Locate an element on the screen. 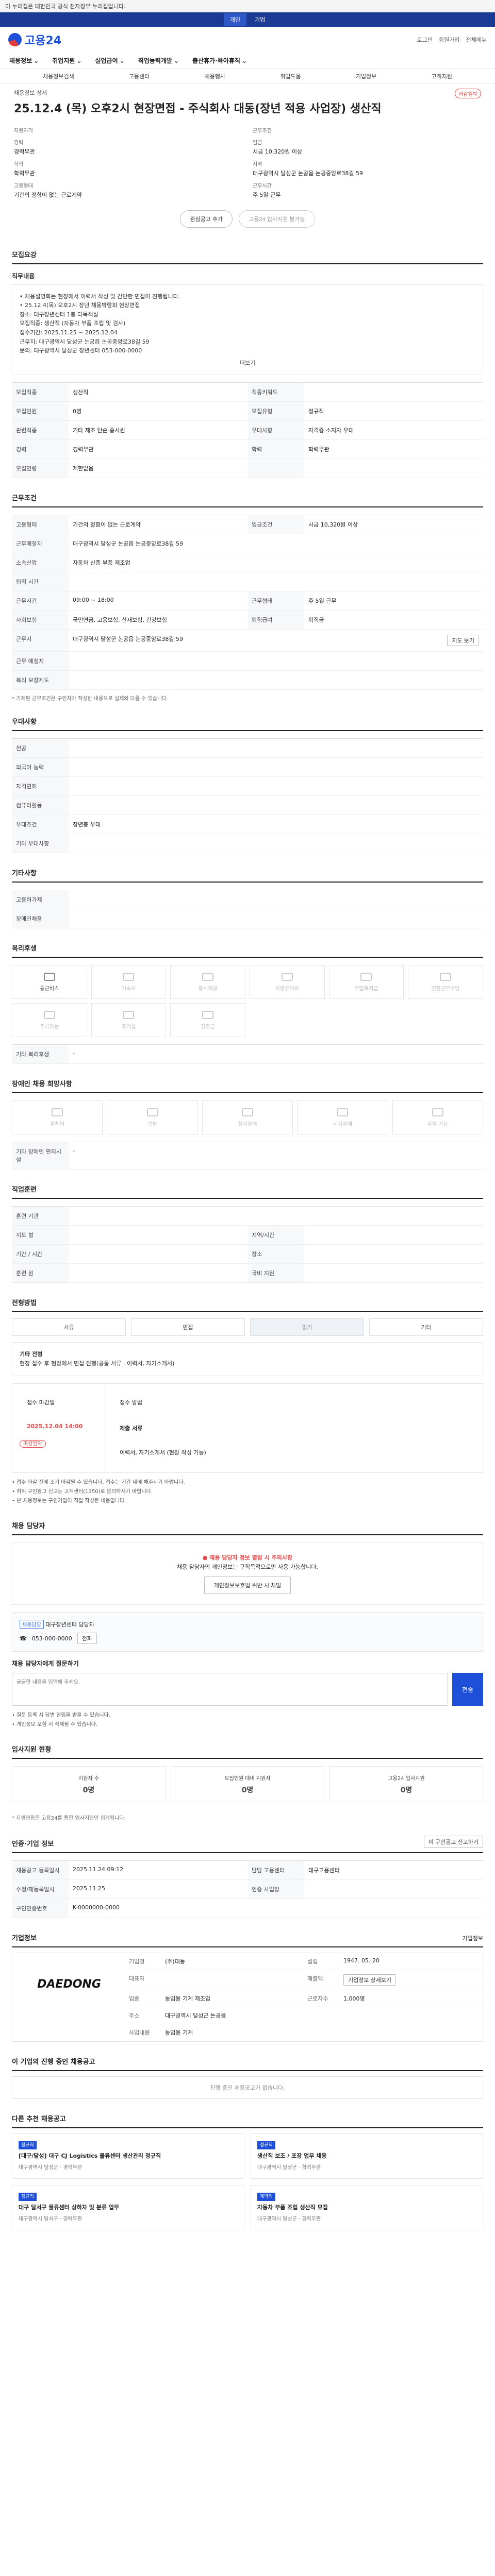  gnb-jobs: 채용정보 ⌄ is located at coordinates (24, 60).